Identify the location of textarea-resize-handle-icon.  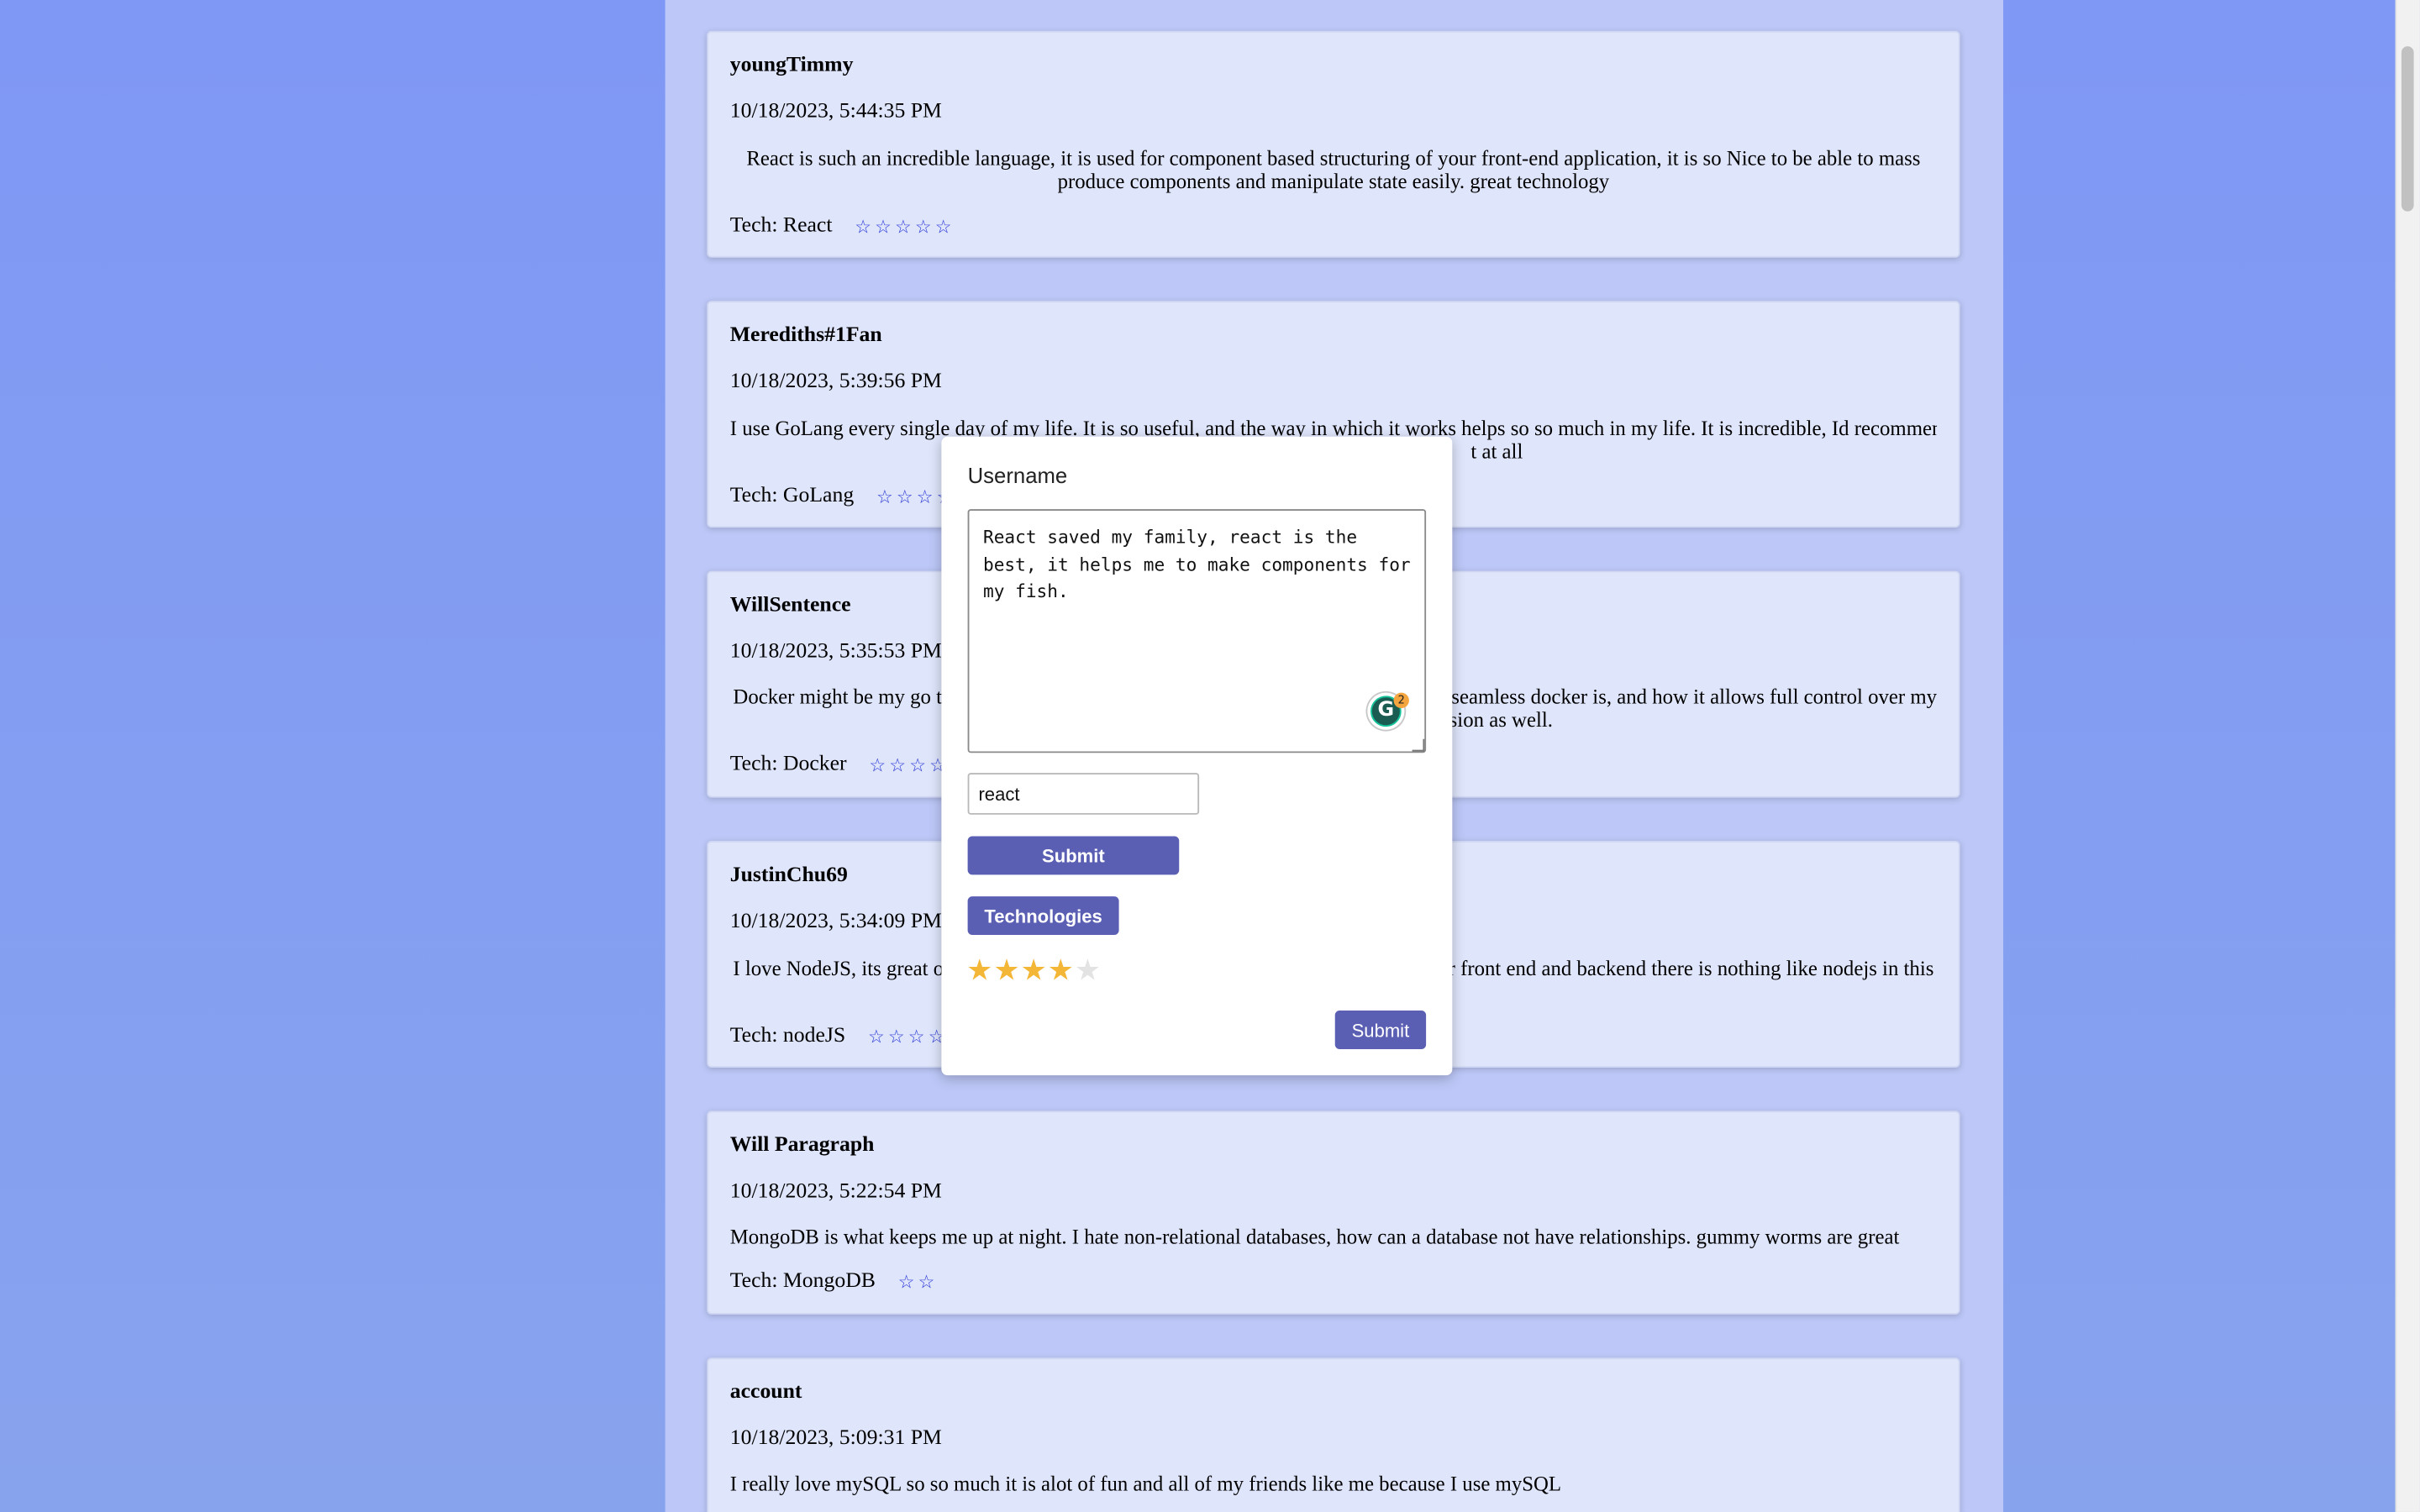
(1418, 745).